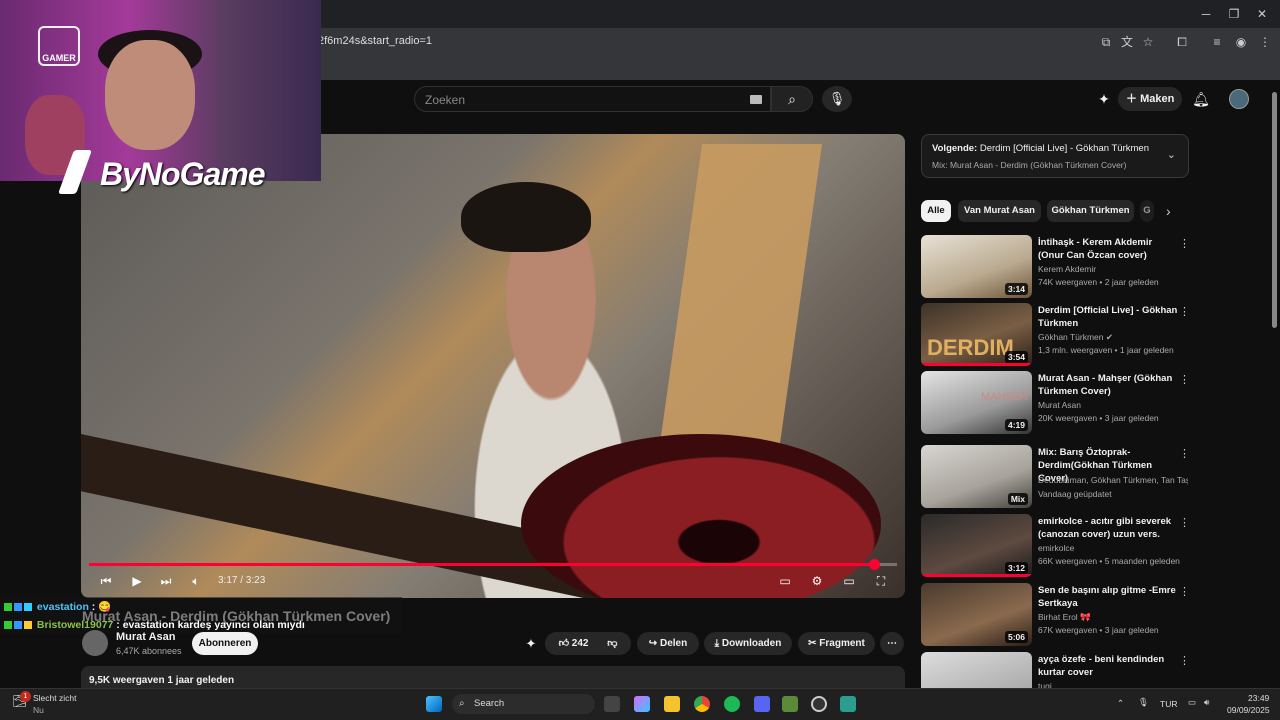  What do you see at coordinates (95, 643) in the screenshot?
I see `channel-avatar` at bounding box center [95, 643].